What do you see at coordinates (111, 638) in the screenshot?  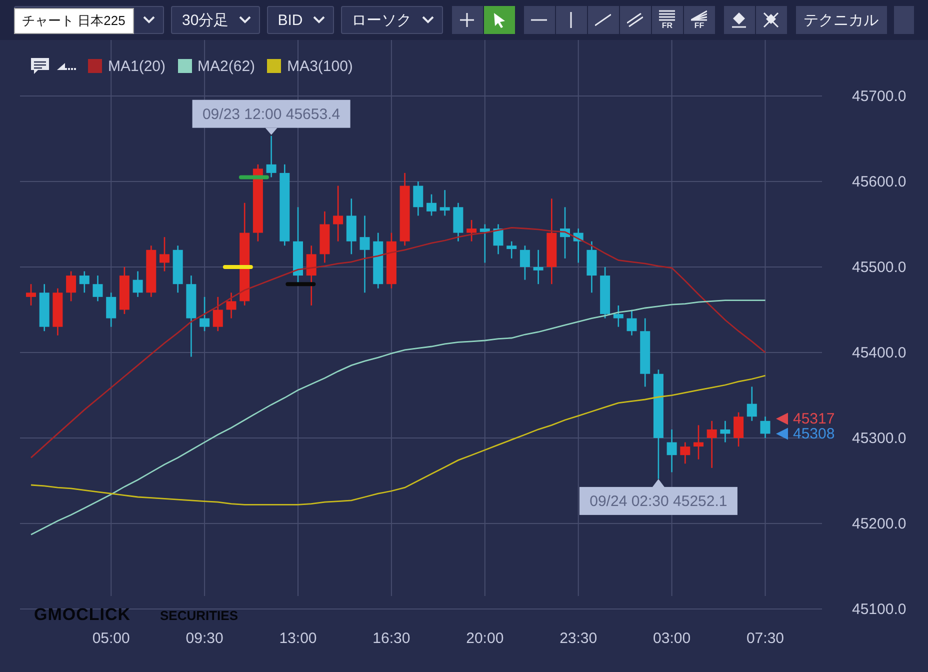 I see `x-tick-label: 05:00` at bounding box center [111, 638].